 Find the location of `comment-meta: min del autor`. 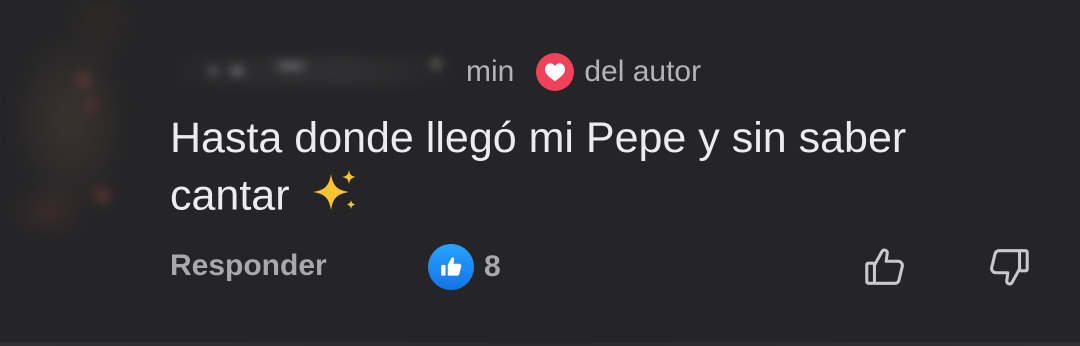

comment-meta: min del autor is located at coordinates (584, 72).